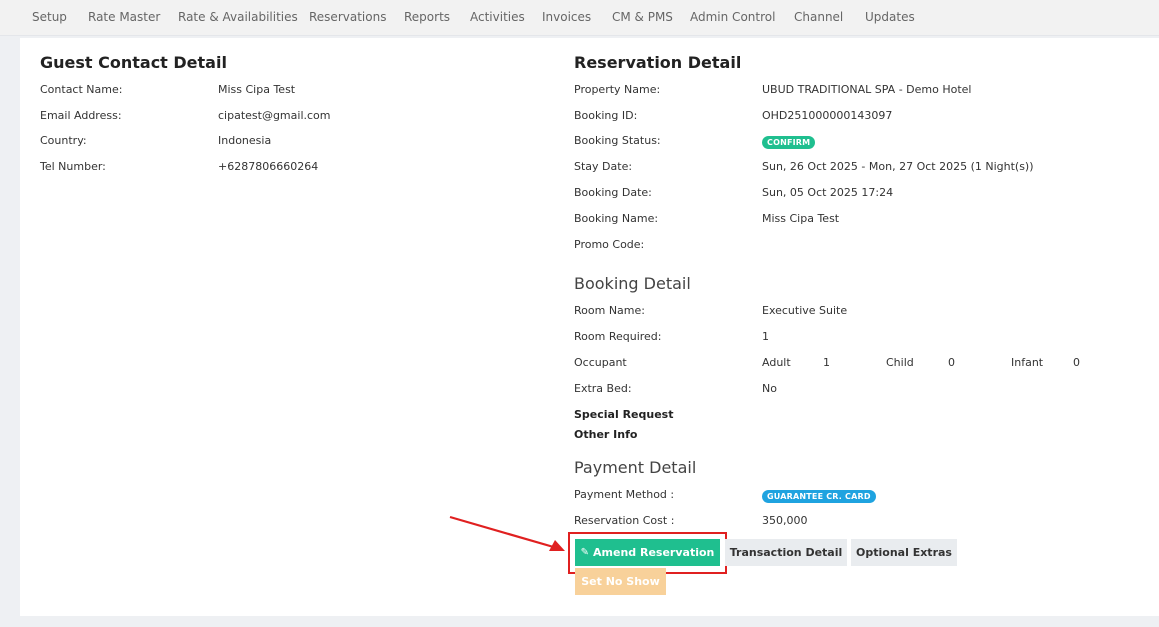 Image resolution: width=1159 pixels, height=627 pixels. I want to click on occupant-label: Occupant, so click(600, 362).